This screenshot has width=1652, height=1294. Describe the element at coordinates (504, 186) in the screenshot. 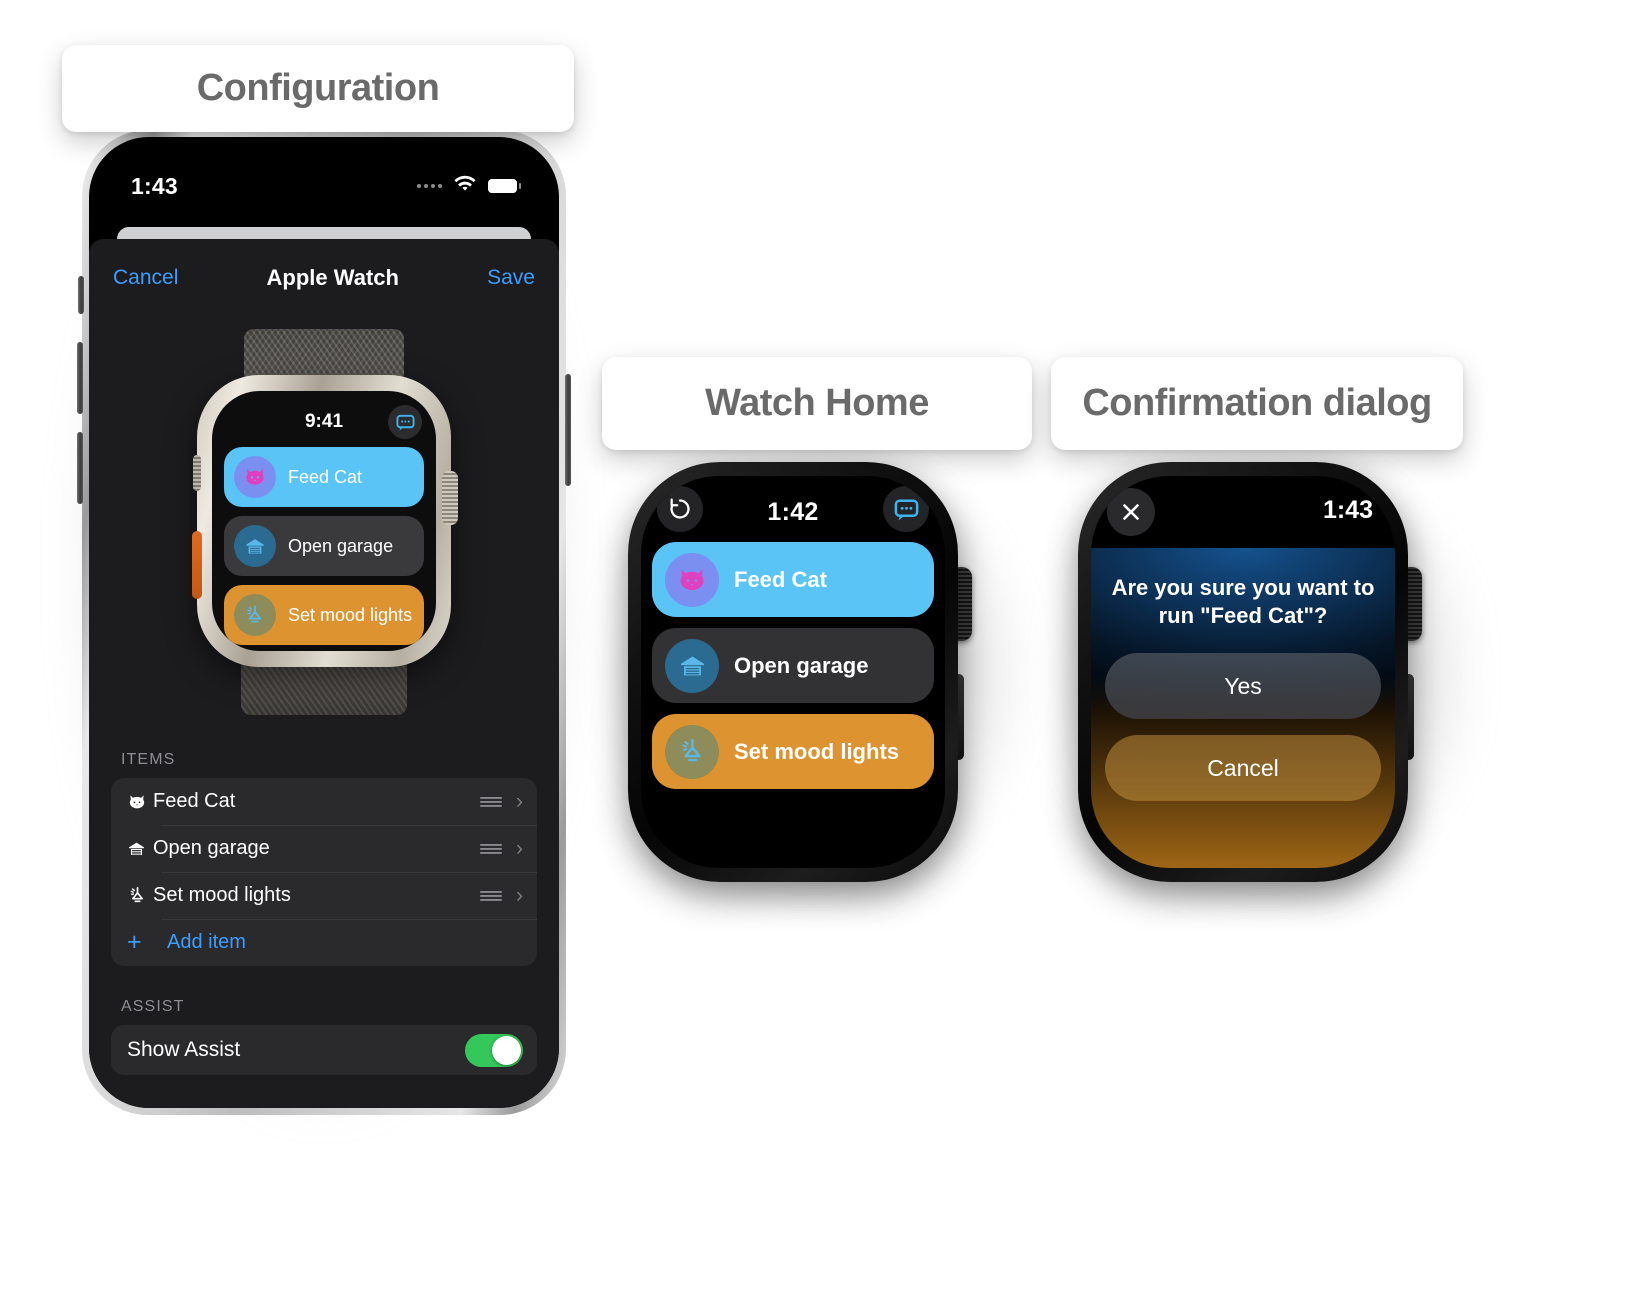

I see `battery-full-icon` at that location.